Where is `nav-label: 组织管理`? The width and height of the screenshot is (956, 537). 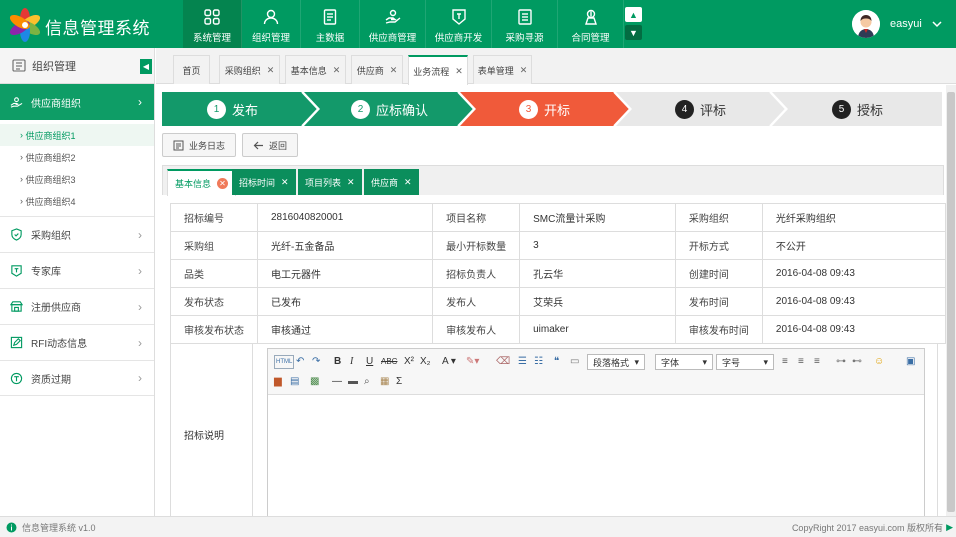 nav-label: 组织管理 is located at coordinates (270, 38).